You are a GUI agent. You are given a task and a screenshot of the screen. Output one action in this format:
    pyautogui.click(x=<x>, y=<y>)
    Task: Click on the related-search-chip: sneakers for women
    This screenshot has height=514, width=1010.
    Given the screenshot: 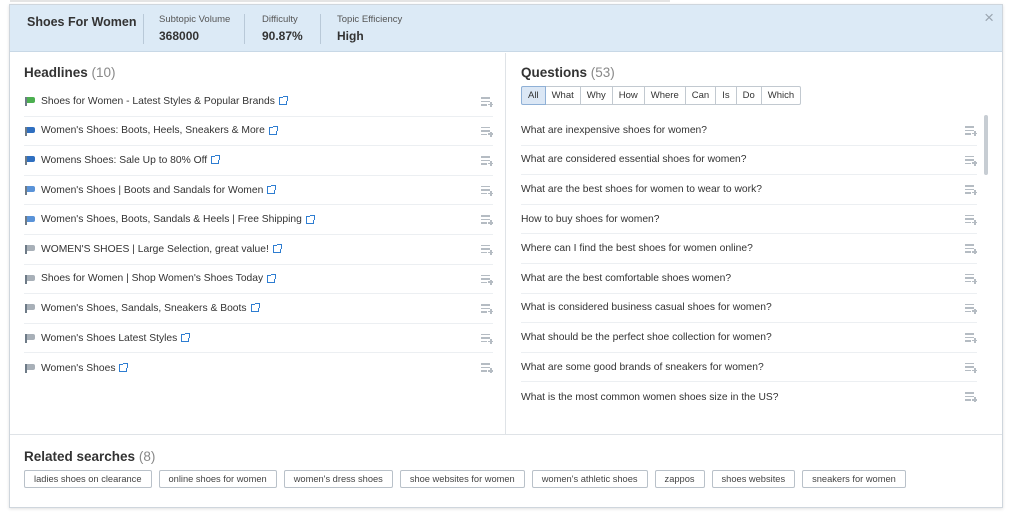 What is the action you would take?
    pyautogui.click(x=854, y=479)
    